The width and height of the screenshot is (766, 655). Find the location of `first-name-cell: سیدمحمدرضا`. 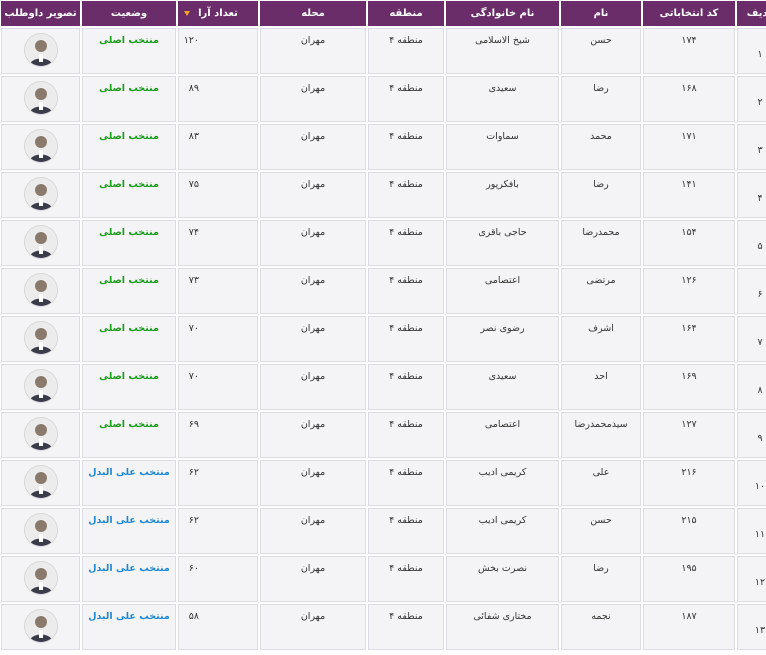

first-name-cell: سیدمحمدرضا is located at coordinates (601, 435).